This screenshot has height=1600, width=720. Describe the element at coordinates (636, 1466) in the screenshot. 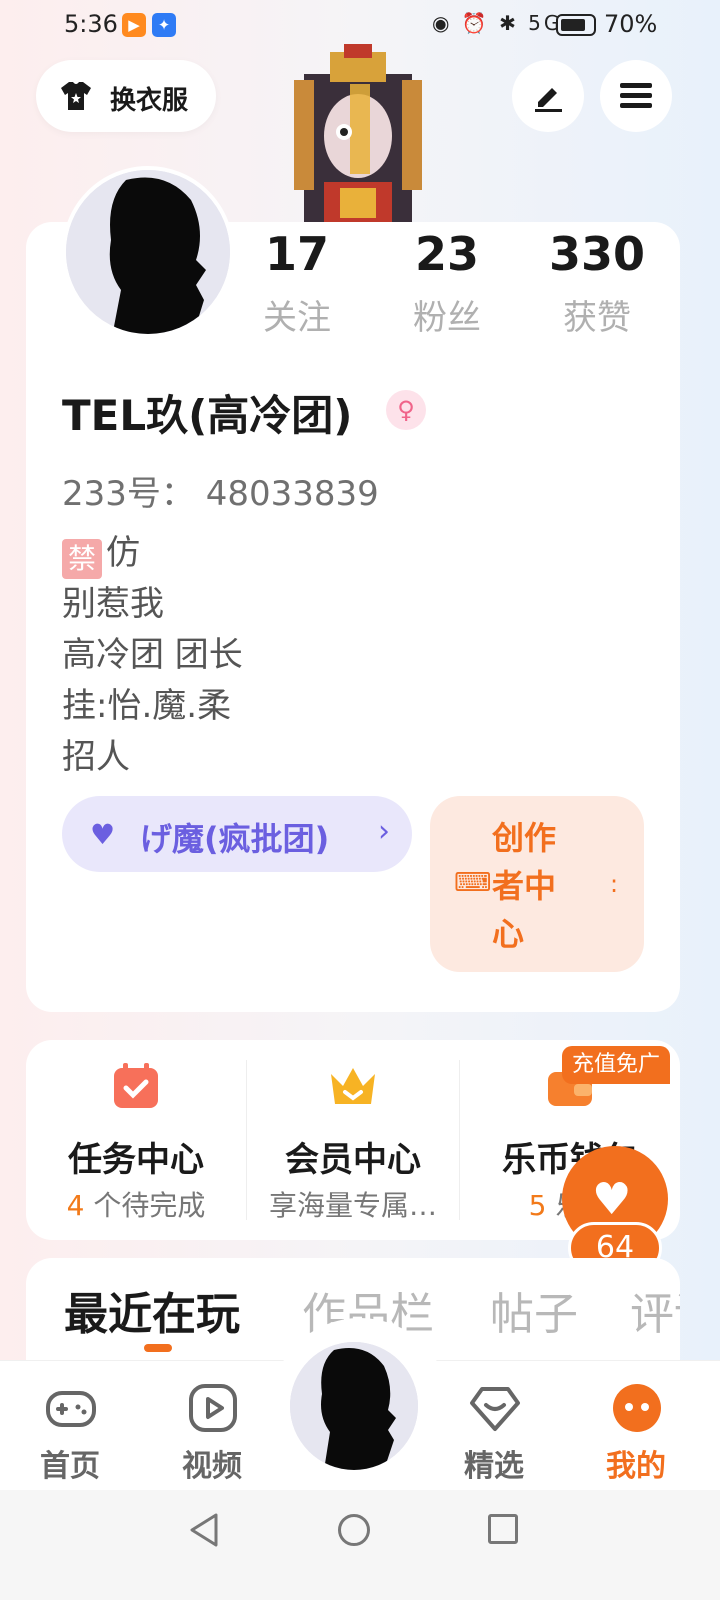

I see `nav-mine-label: 我的` at that location.